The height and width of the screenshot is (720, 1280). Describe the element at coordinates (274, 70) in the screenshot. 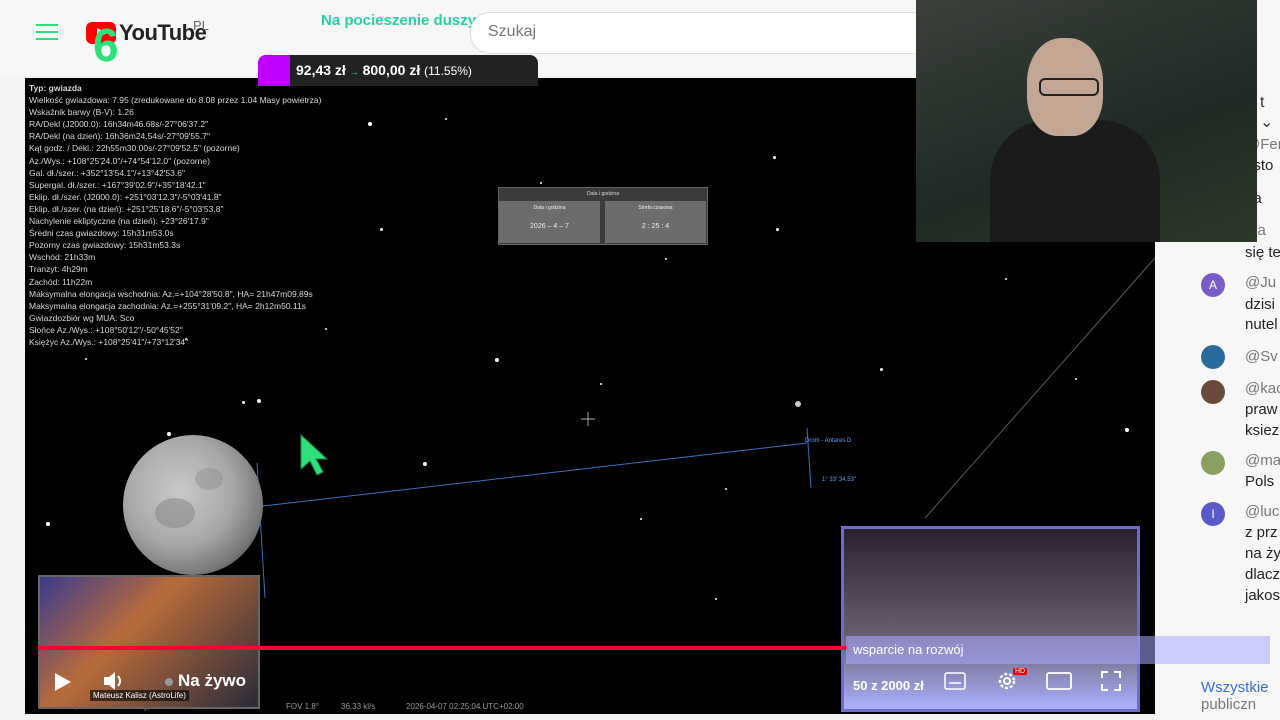

I see `donation-progress-swatch` at that location.